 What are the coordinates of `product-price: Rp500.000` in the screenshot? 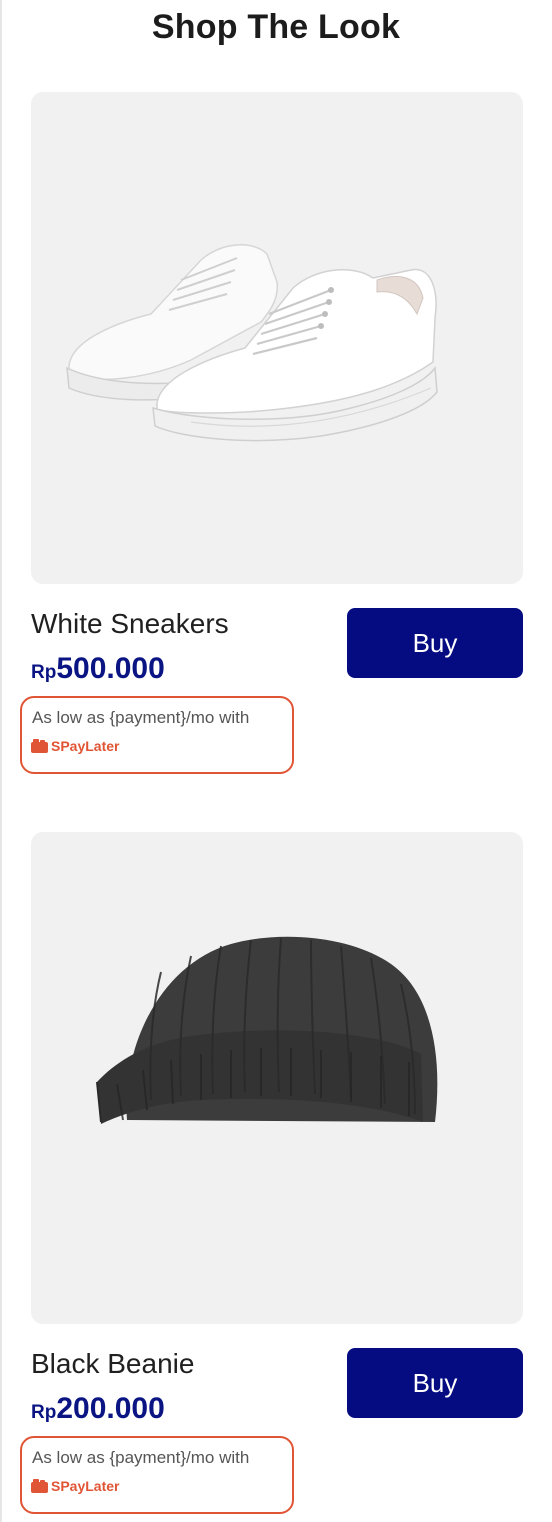 It's located at (98, 669).